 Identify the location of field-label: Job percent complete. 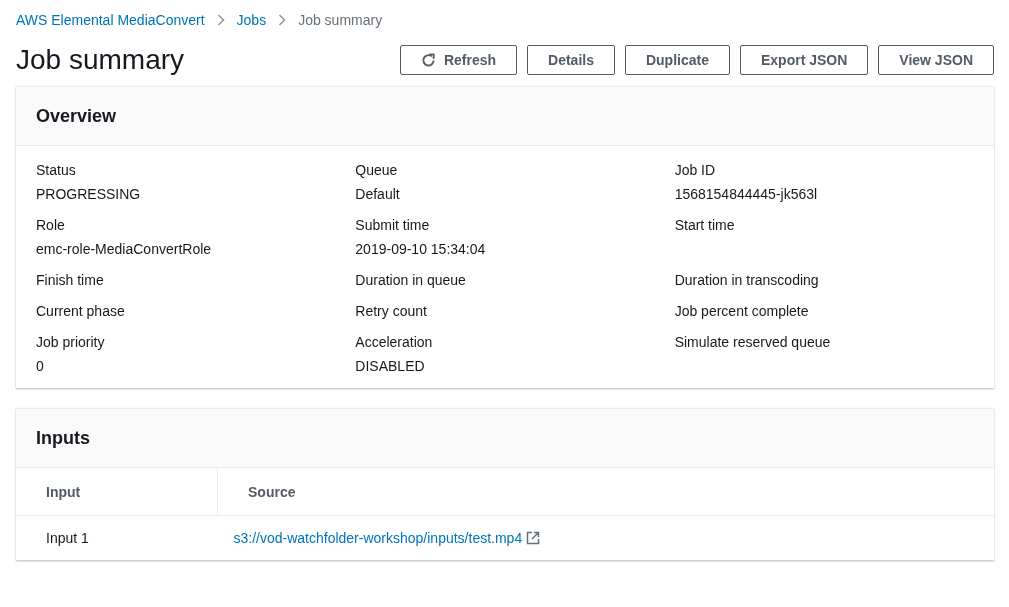
(742, 311).